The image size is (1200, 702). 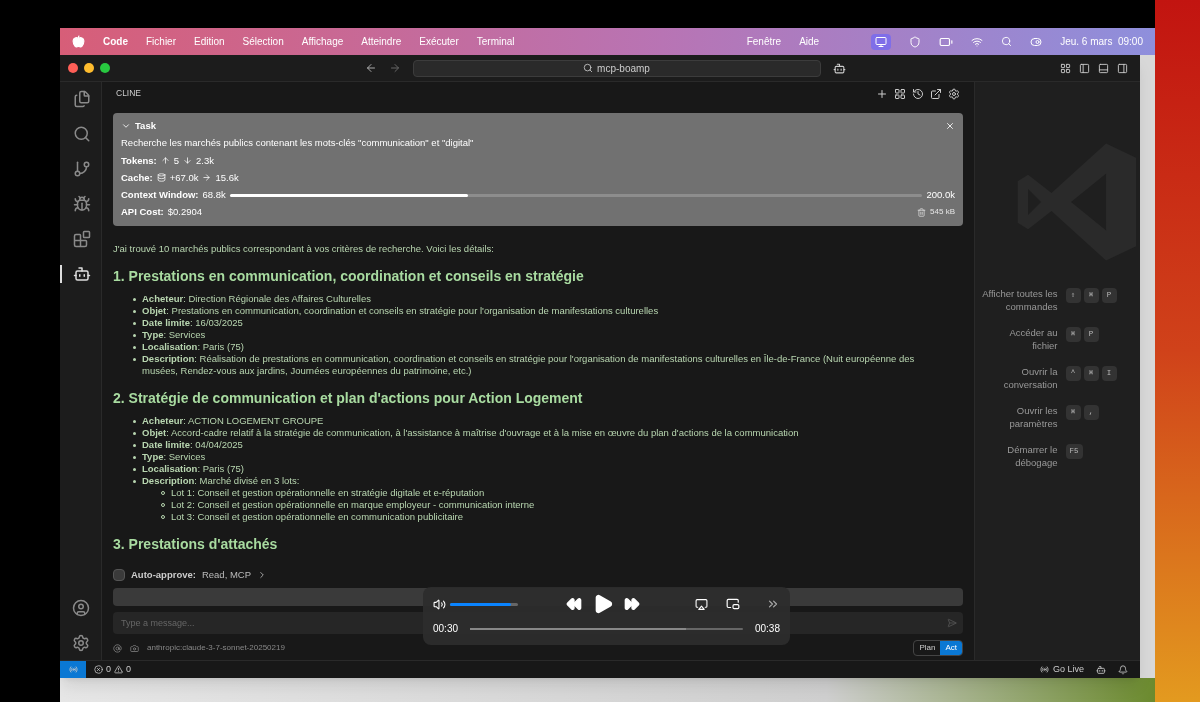 I want to click on elapsed-time: 00:30, so click(x=446, y=629).